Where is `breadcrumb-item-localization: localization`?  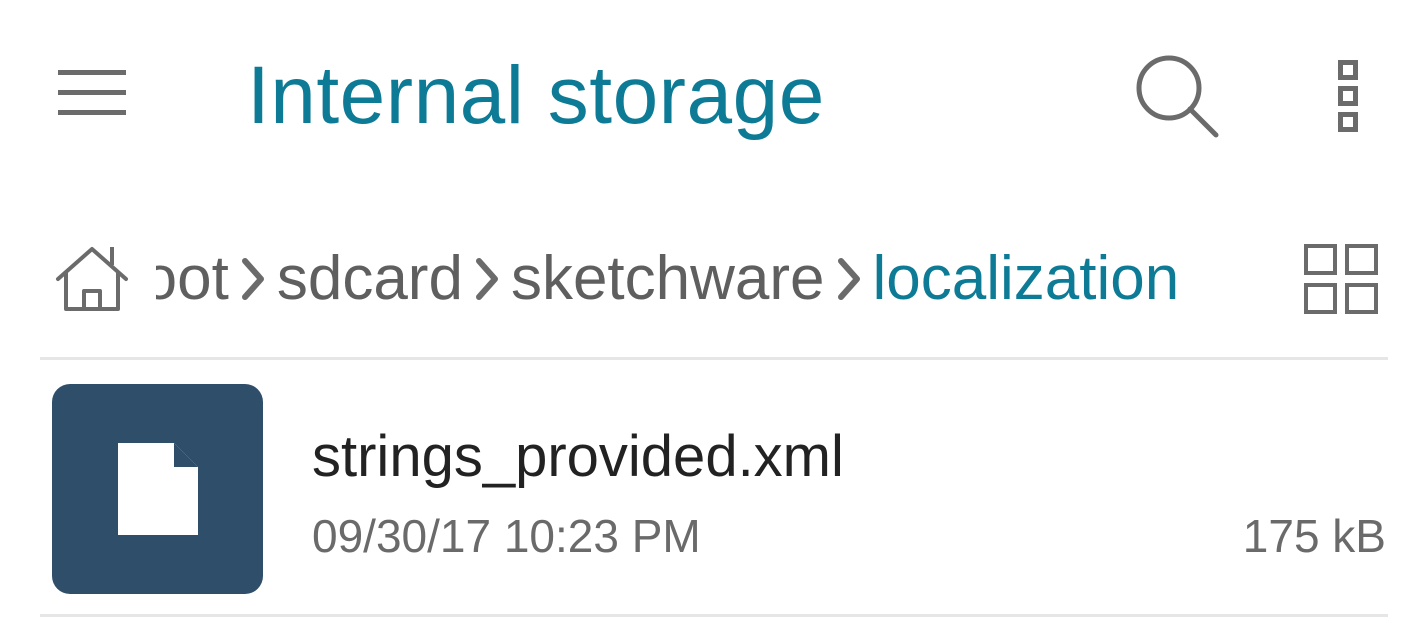 breadcrumb-item-localization: localization is located at coordinates (1026, 279).